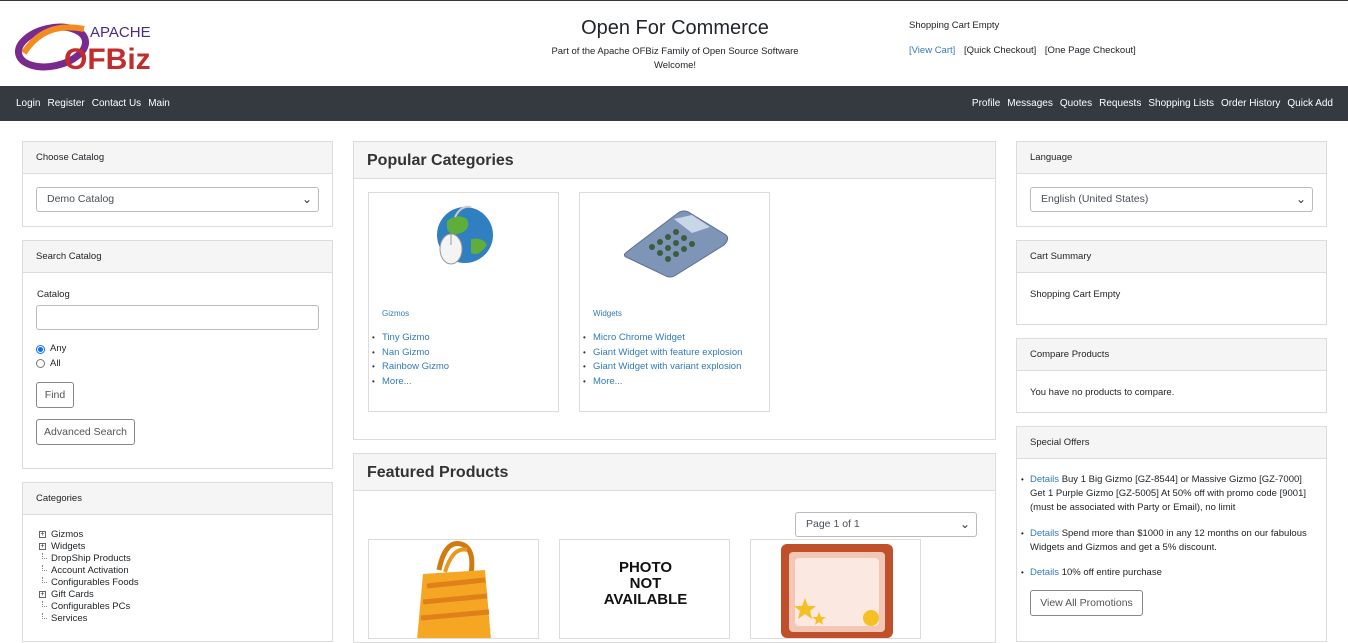 This screenshot has height=643, width=1348. What do you see at coordinates (675, 65) in the screenshot?
I see `welcome-text: Welcome!` at bounding box center [675, 65].